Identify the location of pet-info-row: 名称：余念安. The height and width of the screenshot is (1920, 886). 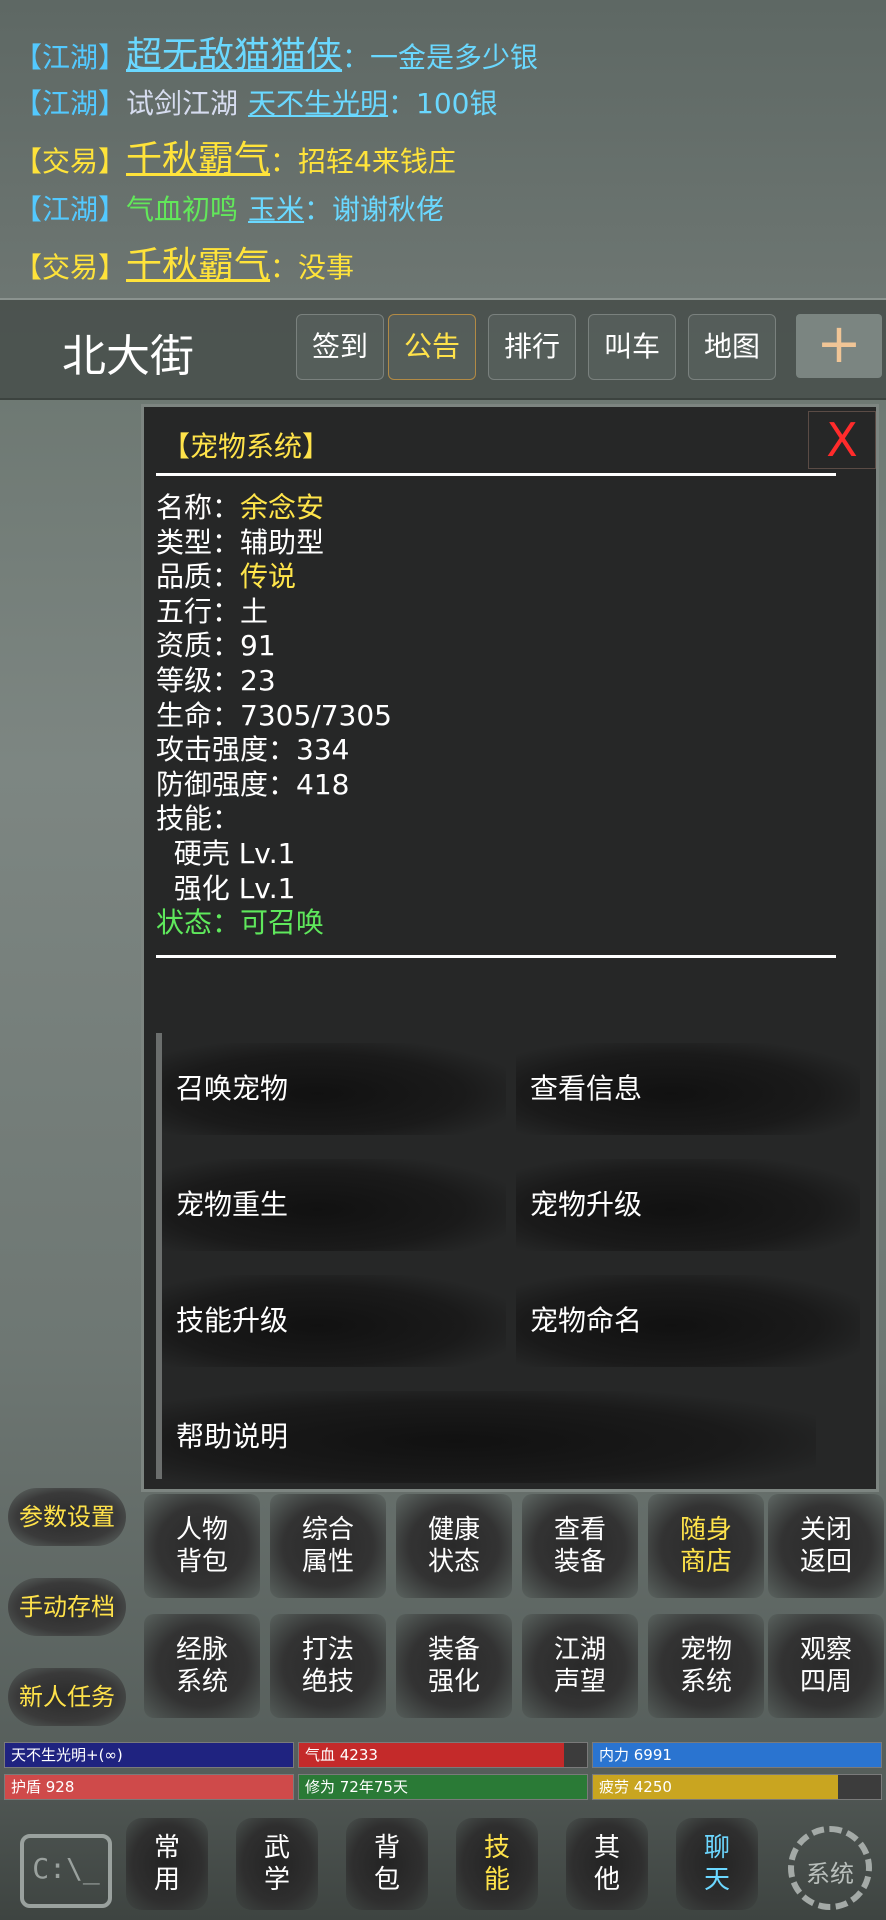
(240, 508).